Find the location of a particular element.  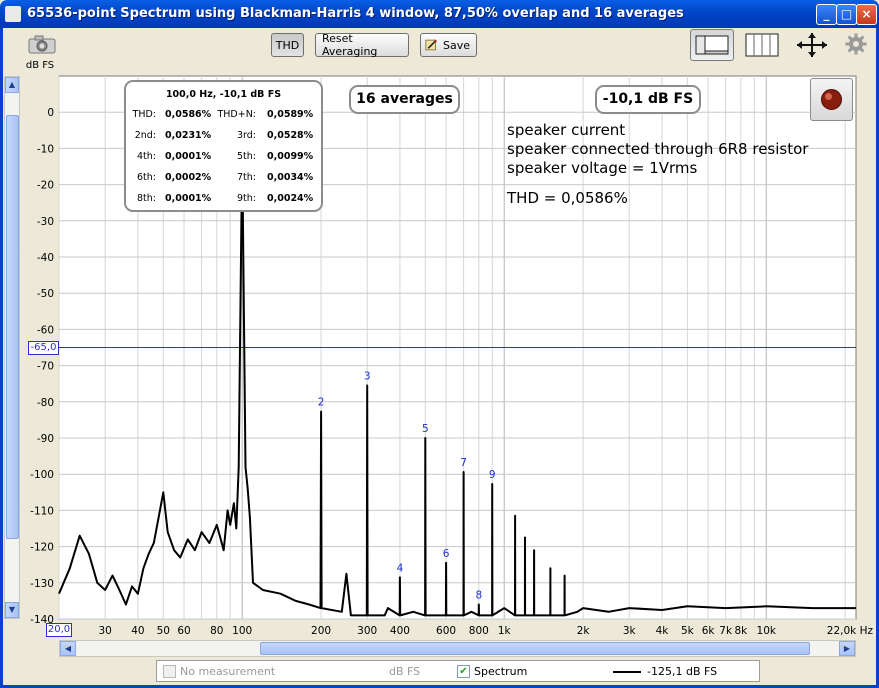

record-icon is located at coordinates (831, 99).